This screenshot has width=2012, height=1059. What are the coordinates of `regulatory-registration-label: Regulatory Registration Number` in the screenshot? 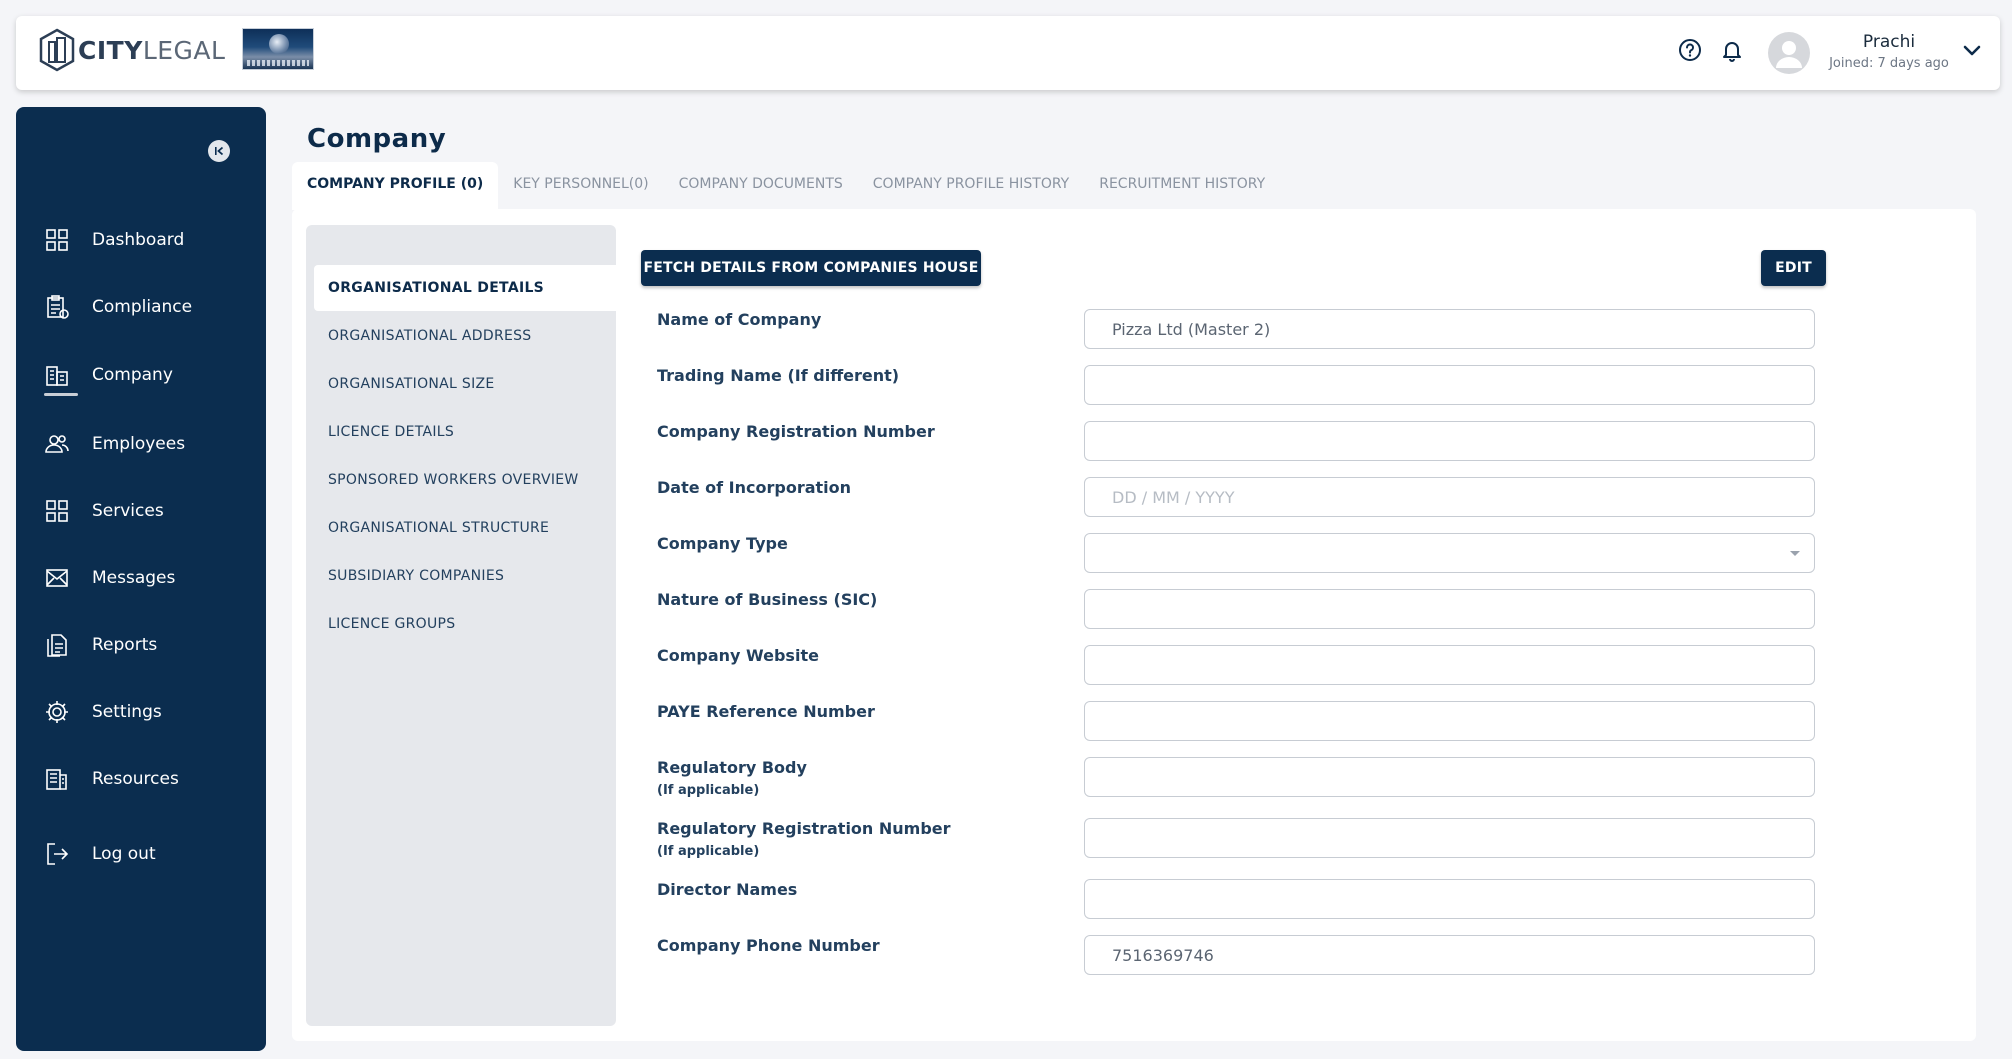 It's located at (804, 828).